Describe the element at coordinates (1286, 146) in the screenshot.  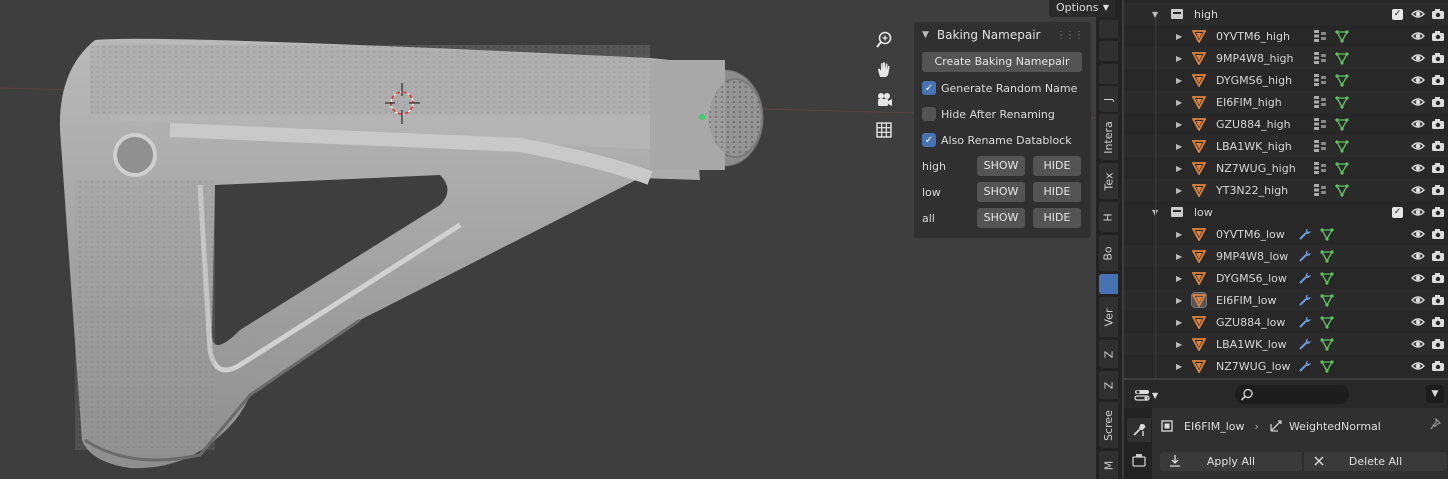
I see `outliner-object-row: ▶ LBA1WK_high` at that location.